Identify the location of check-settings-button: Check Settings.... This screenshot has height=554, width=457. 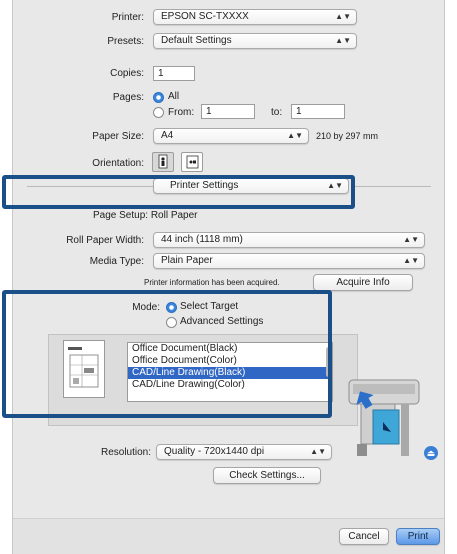
(267, 475).